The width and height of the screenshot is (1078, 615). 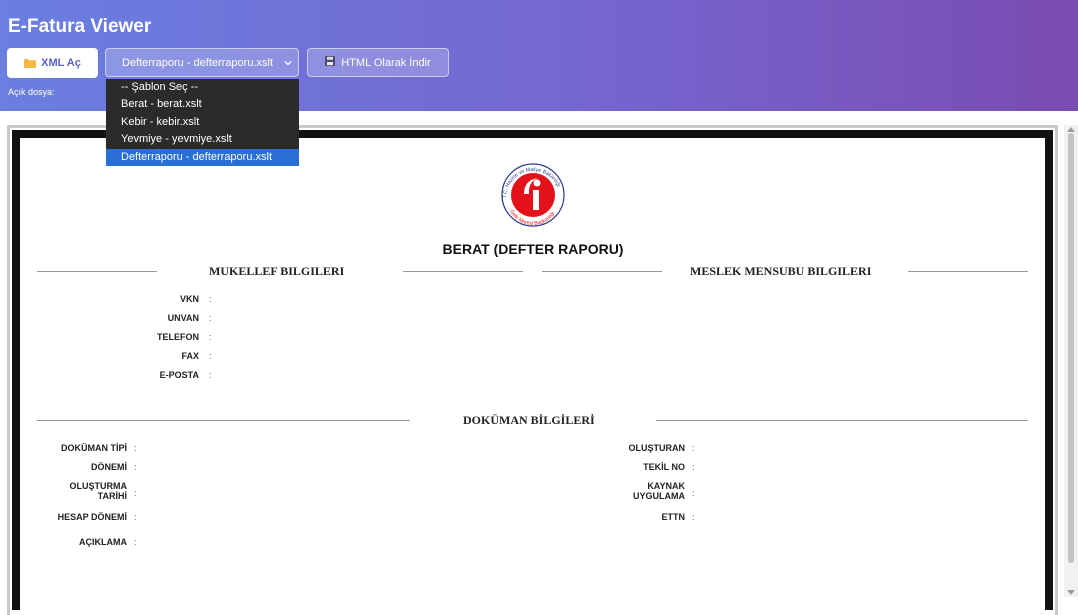 I want to click on save-icon, so click(x=330, y=62).